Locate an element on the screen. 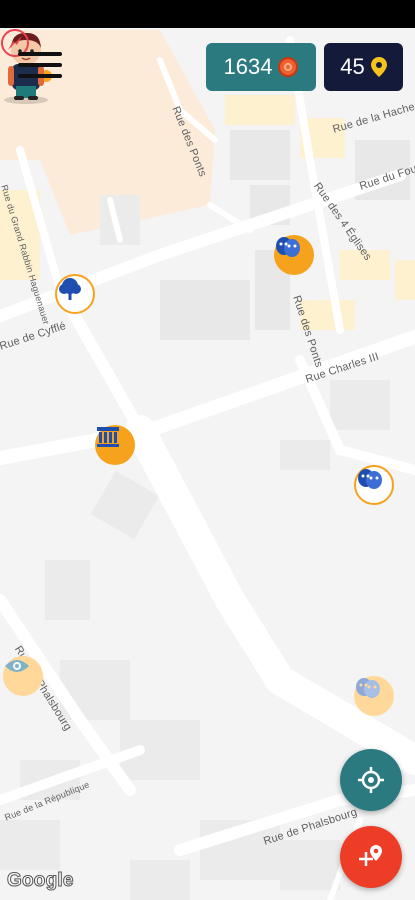  crosshair-locate-icon is located at coordinates (371, 780).